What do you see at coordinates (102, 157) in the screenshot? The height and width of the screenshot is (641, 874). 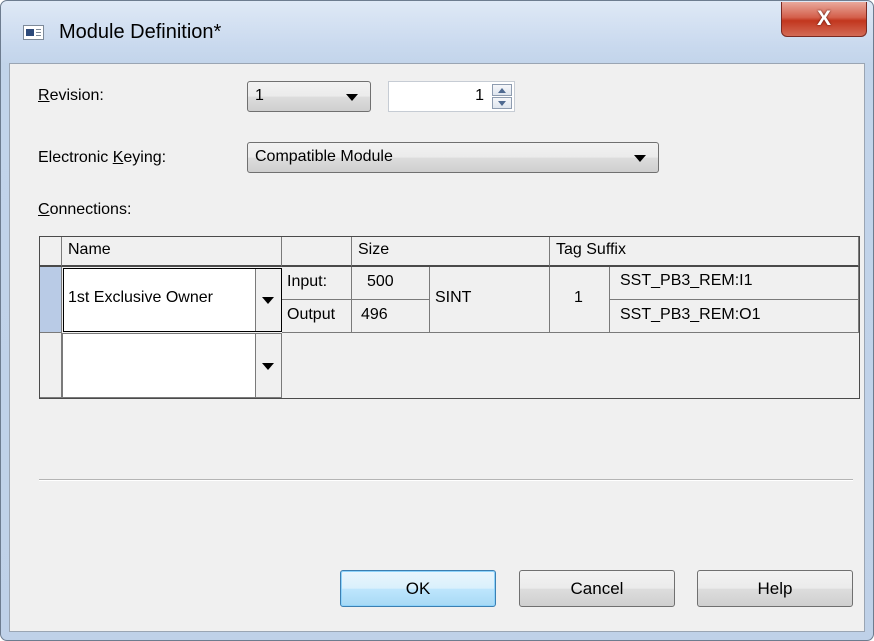 I see `keying-label: Electronic Keying:` at bounding box center [102, 157].